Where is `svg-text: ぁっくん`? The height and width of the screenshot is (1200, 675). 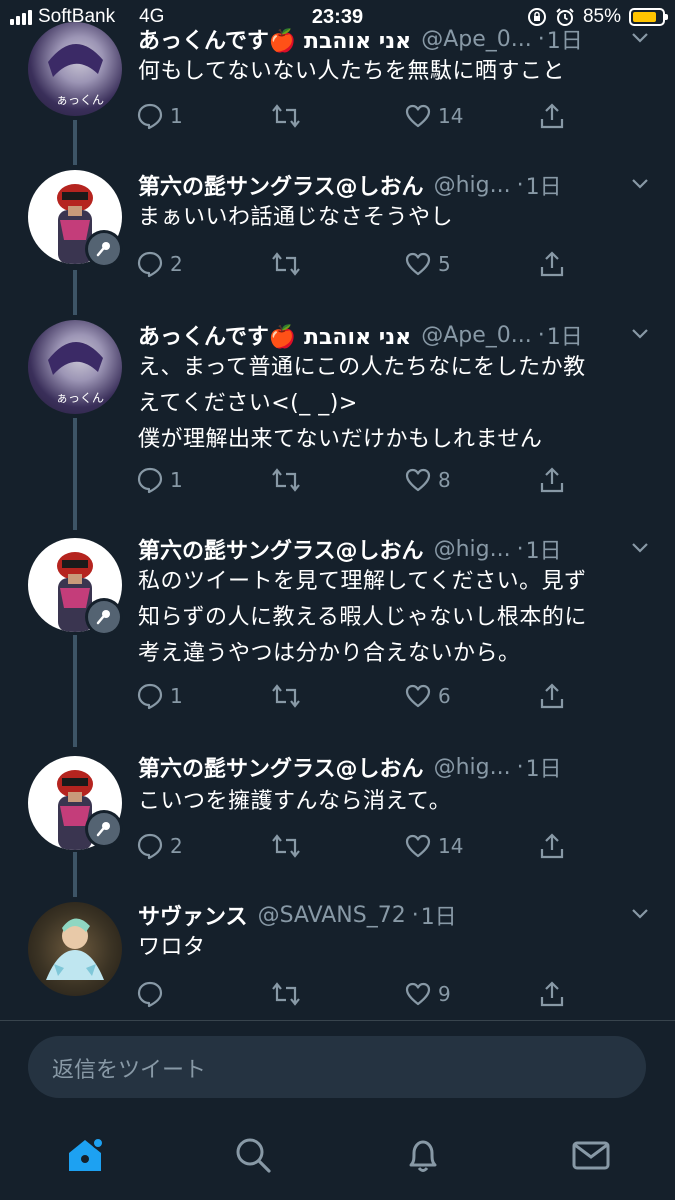 svg-text: ぁっくん is located at coordinates (80, 398).